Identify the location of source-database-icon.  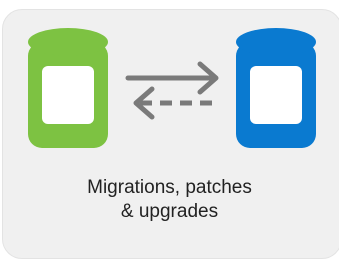
(68, 88).